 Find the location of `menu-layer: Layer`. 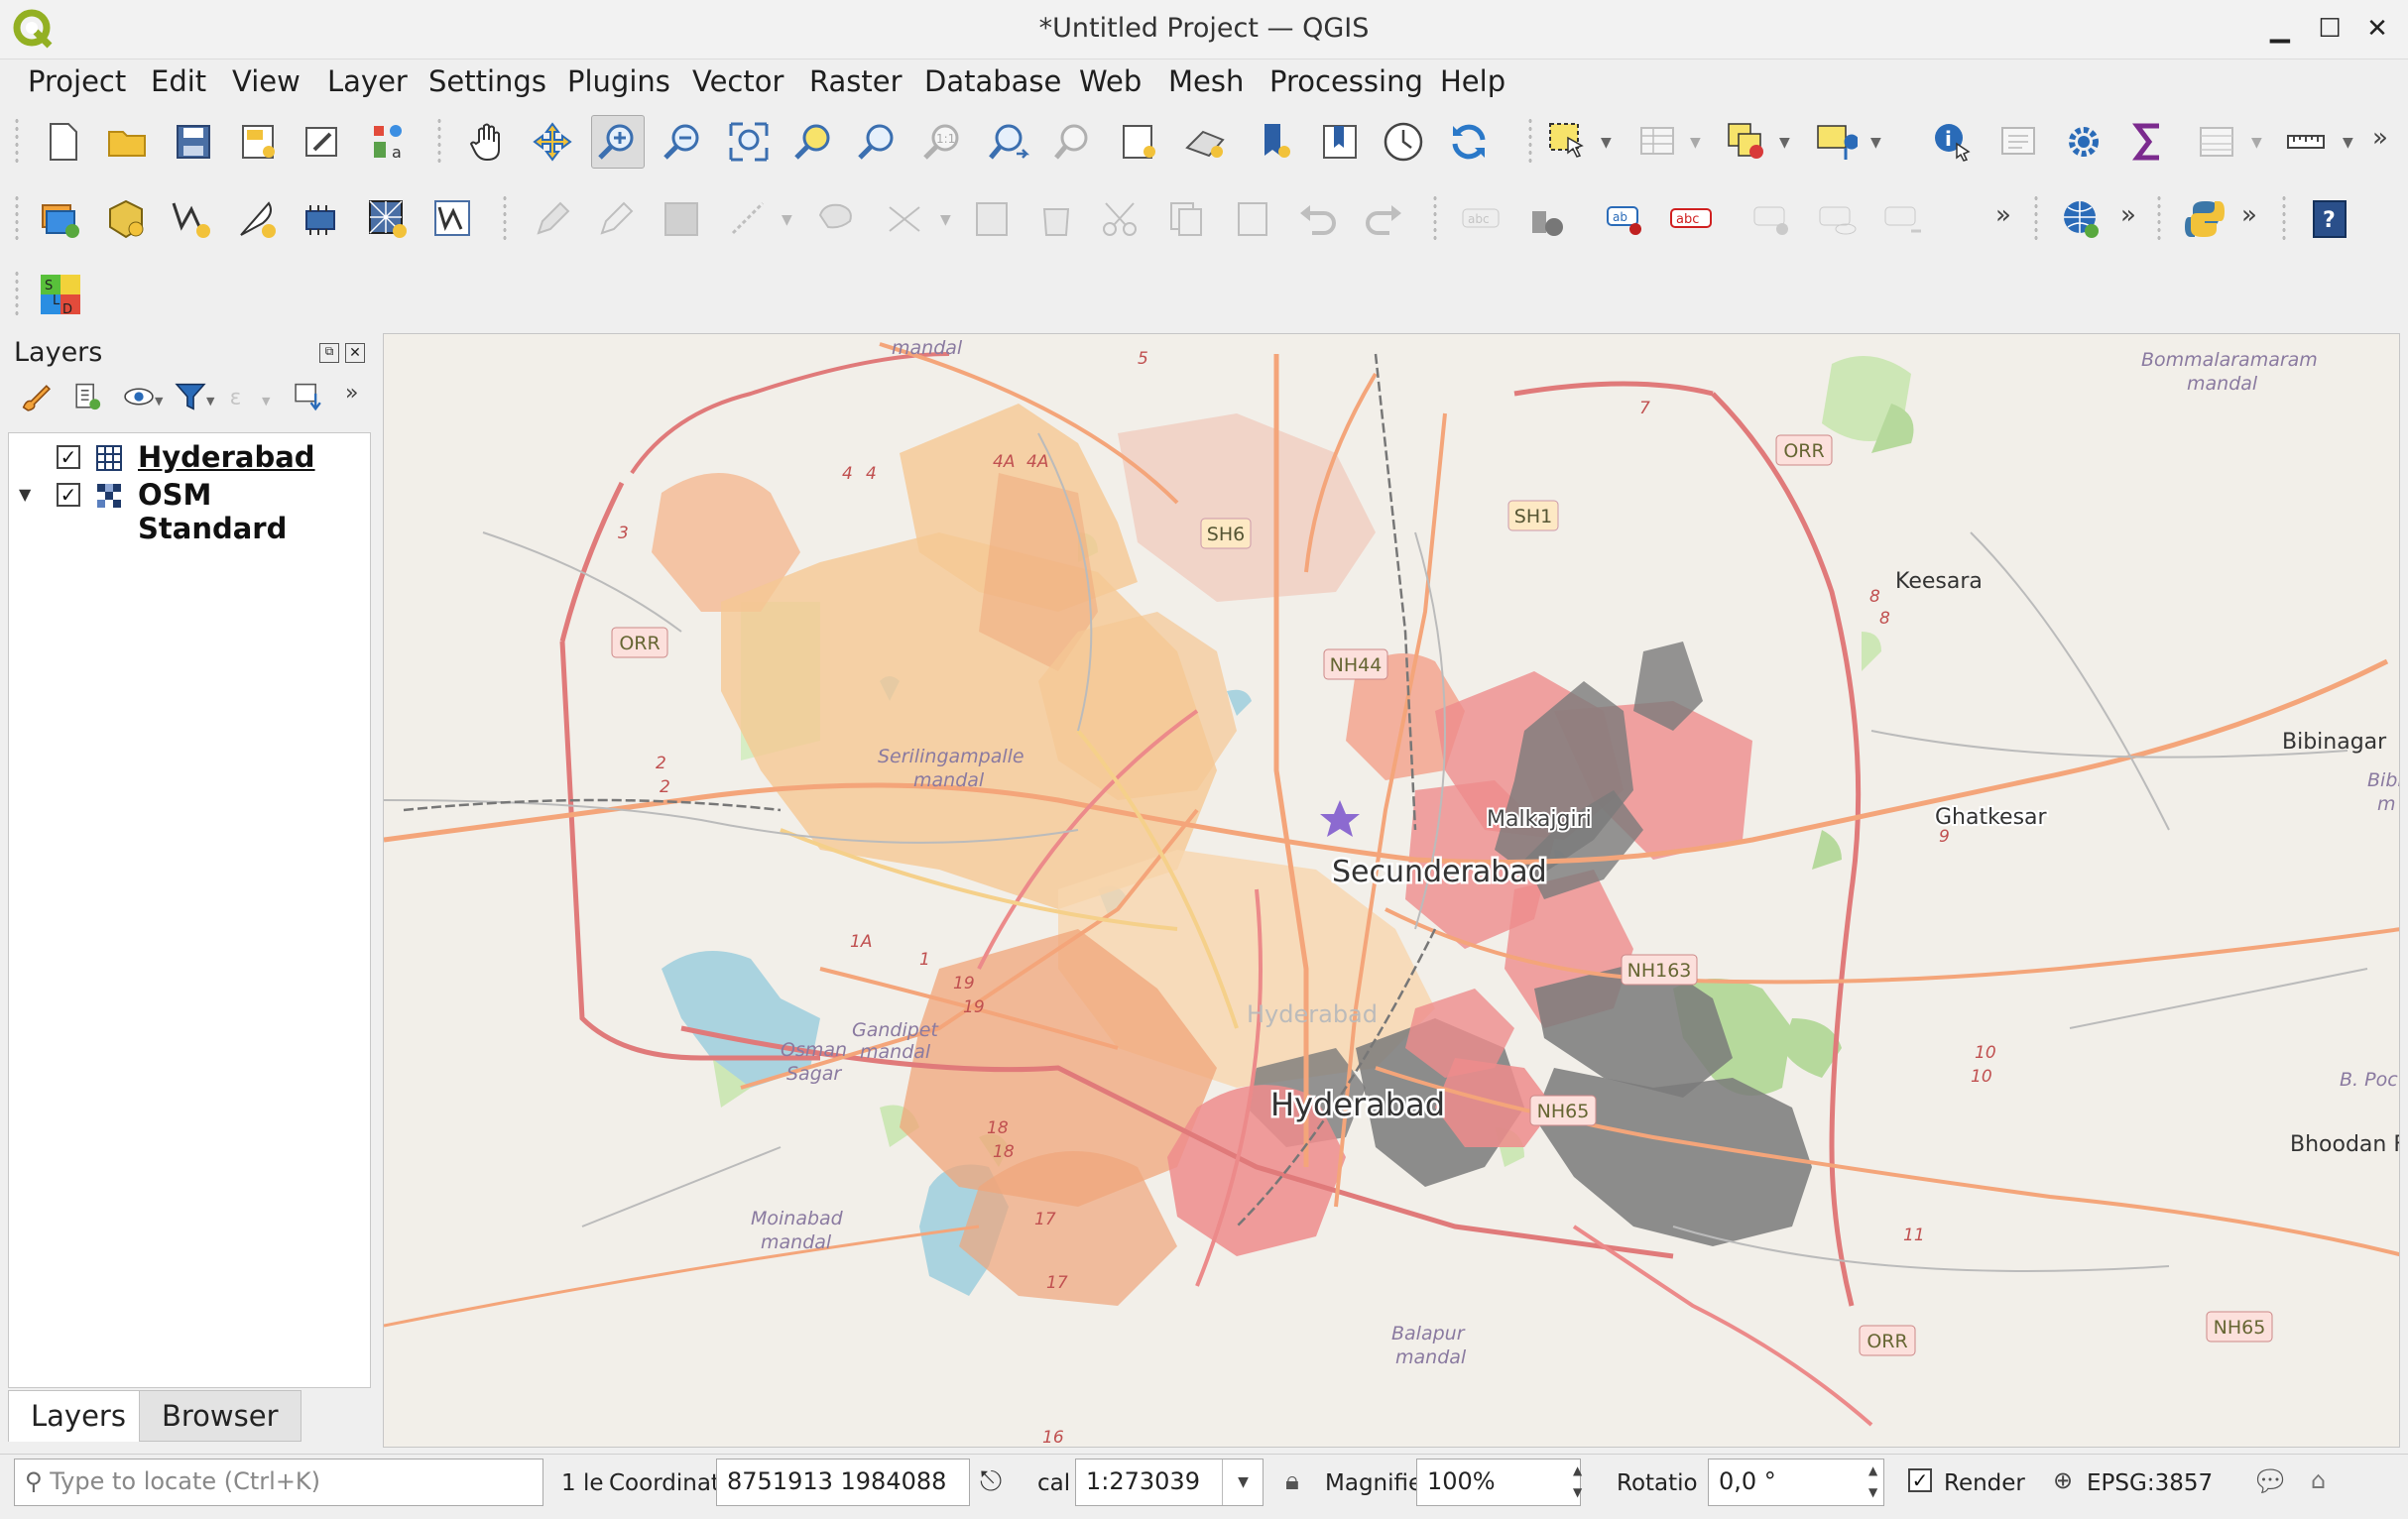

menu-layer: Layer is located at coordinates (368, 81).